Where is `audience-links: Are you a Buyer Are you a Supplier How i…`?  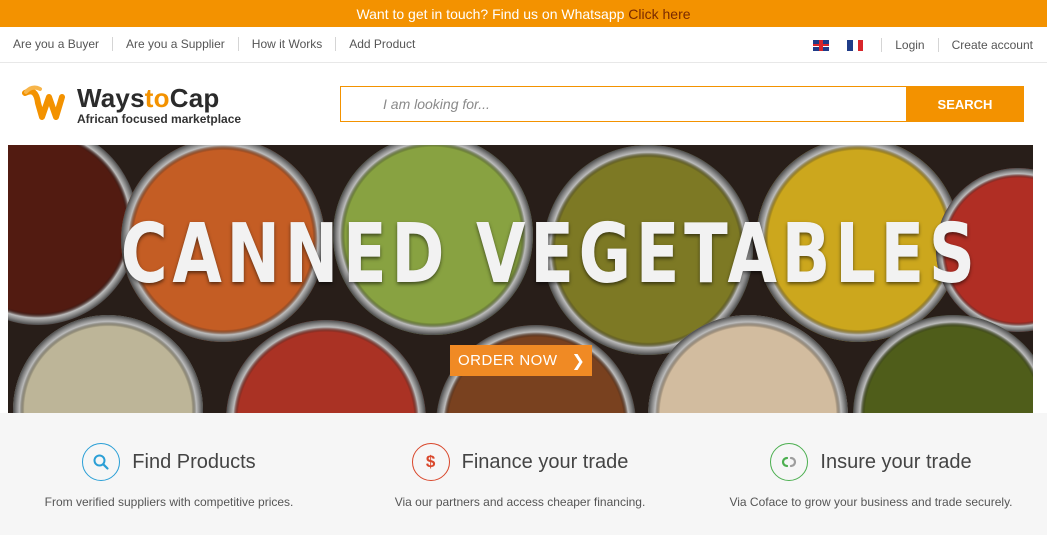
audience-links: Are you a Buyer Are you a Supplier How i… is located at coordinates (227, 44).